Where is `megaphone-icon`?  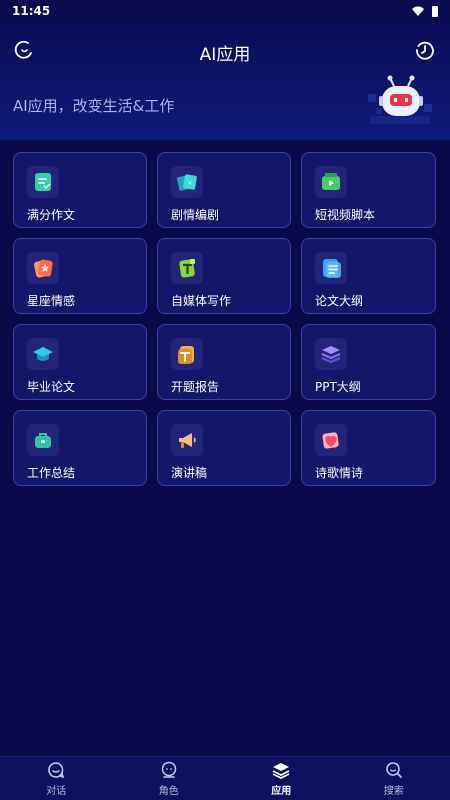
megaphone-icon is located at coordinates (187, 440).